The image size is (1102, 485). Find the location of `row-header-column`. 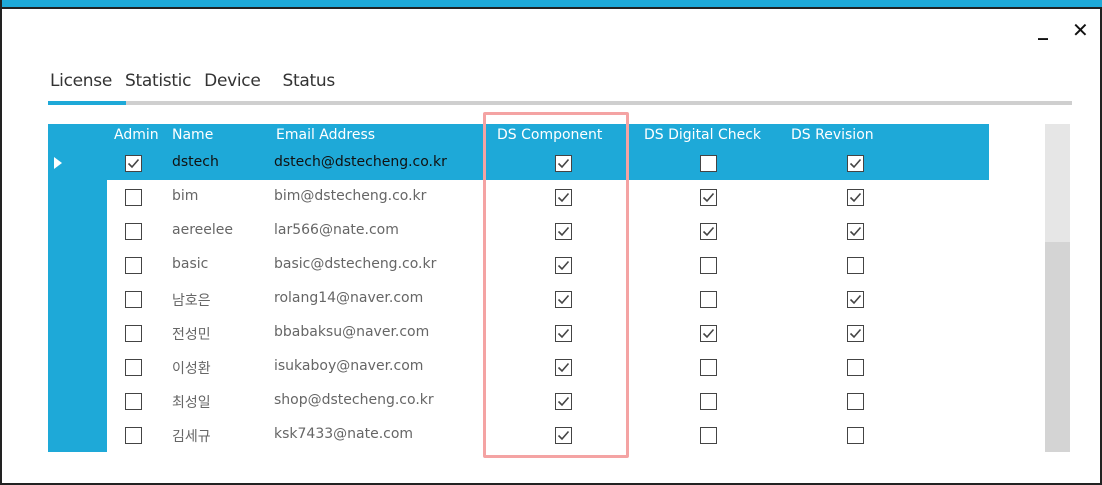

row-header-column is located at coordinates (77, 288).